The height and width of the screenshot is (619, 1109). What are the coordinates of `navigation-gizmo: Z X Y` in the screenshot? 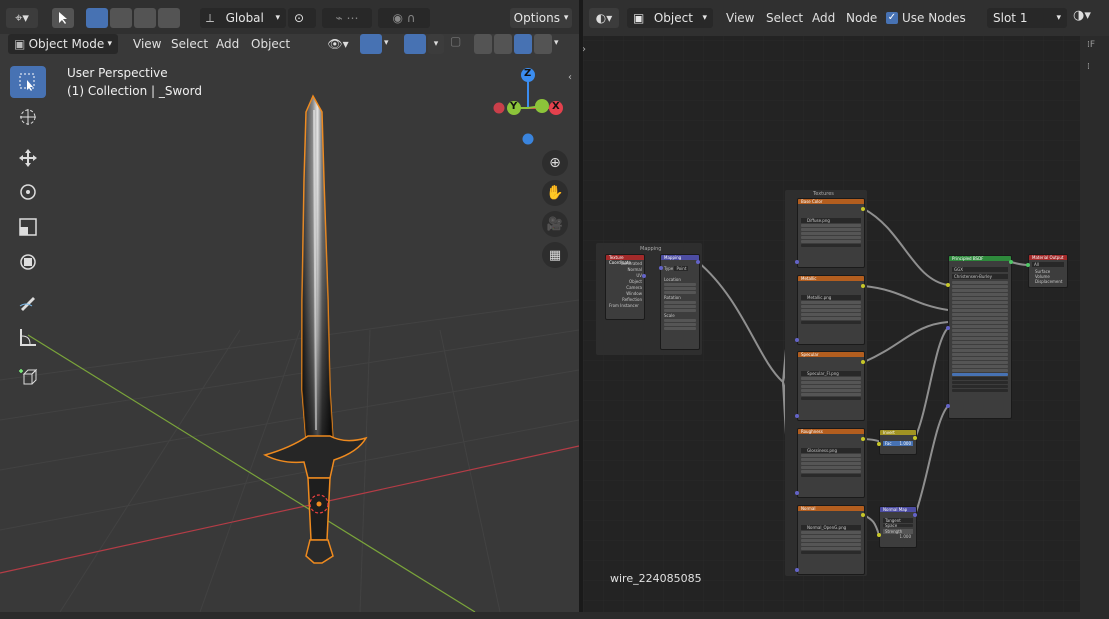 It's located at (530, 107).